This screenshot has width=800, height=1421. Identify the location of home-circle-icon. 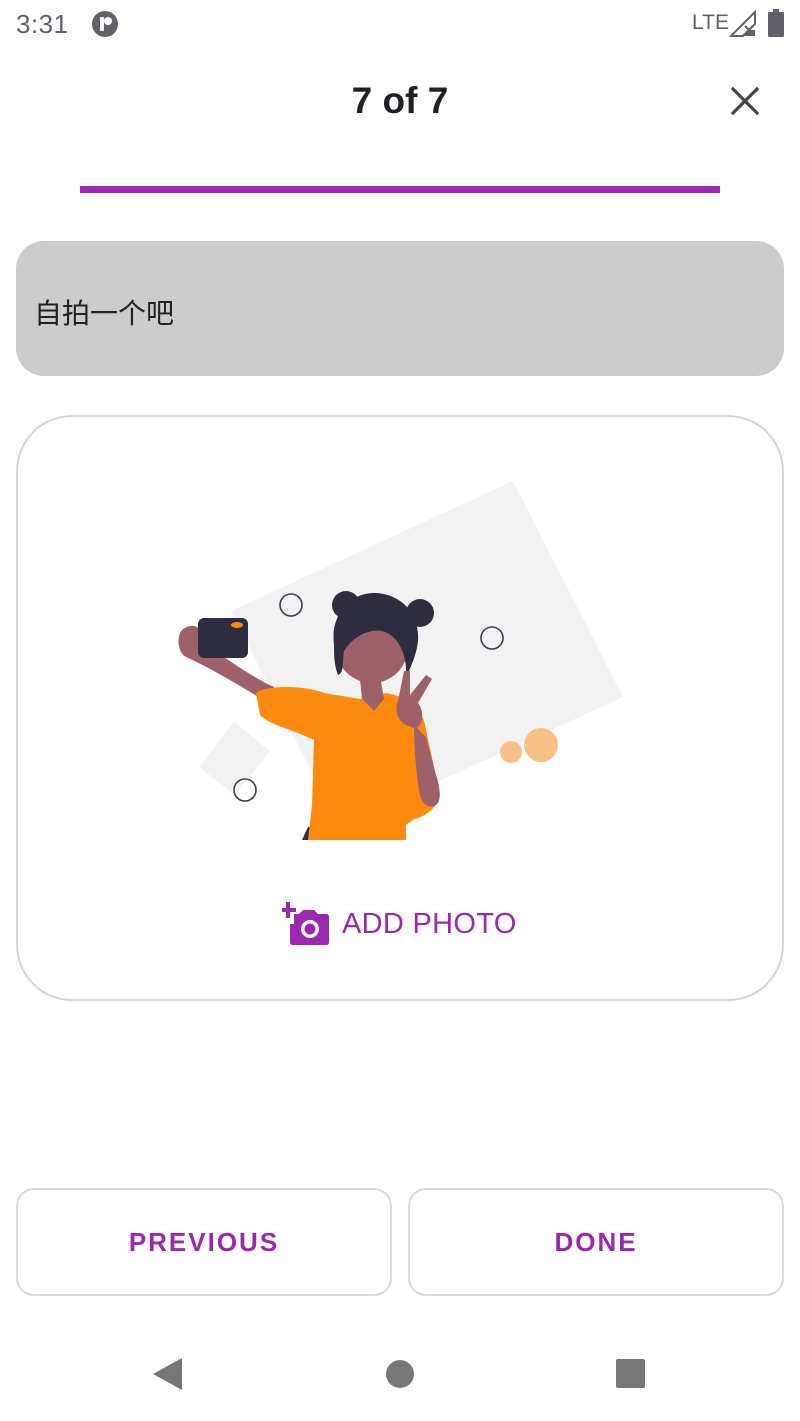
(400, 1374).